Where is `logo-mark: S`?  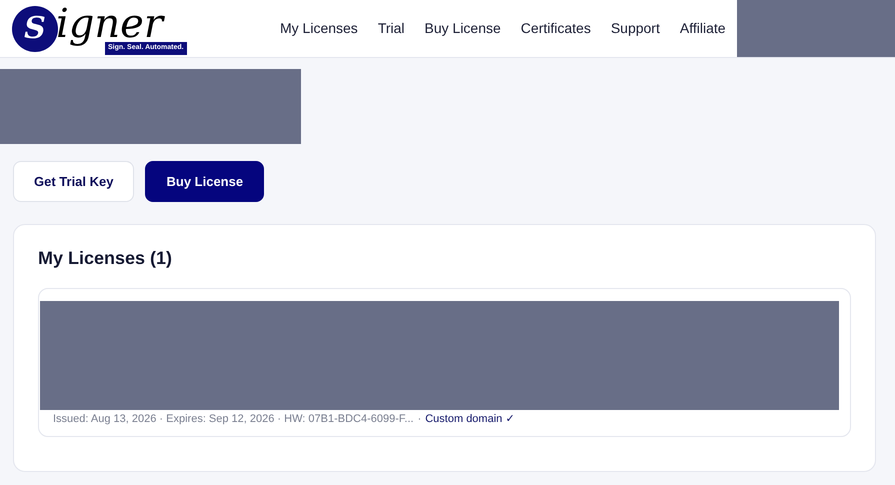 logo-mark: S is located at coordinates (35, 29).